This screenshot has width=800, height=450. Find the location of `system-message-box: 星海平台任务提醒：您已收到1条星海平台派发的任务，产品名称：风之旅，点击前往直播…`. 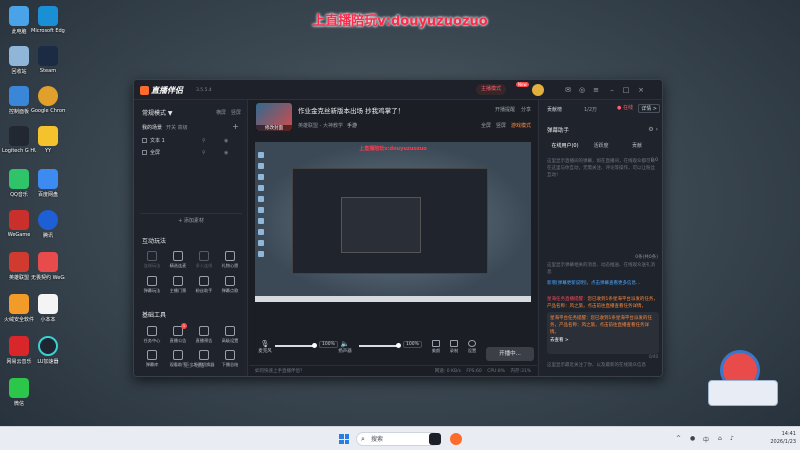

system-message-box: 星海平台任务提醒：您已收到1条星海平台派发的任务，产品名称：风之旅，点击前往直播… is located at coordinates (603, 333).